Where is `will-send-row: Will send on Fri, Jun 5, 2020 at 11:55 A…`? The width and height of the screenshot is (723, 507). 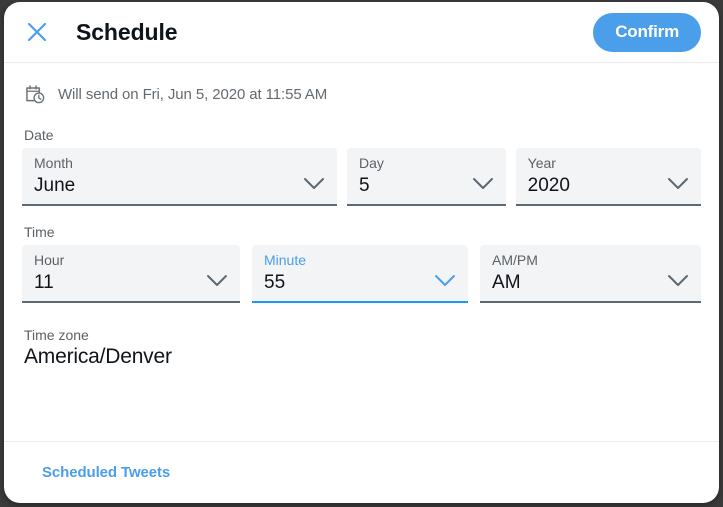
will-send-row: Will send on Fri, Jun 5, 2020 at 11:55 A… is located at coordinates (361, 86).